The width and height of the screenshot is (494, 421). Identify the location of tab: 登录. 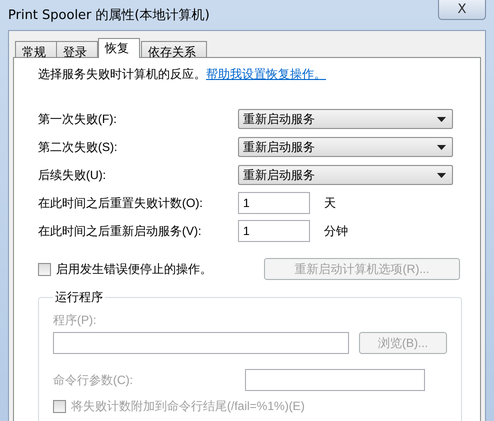
(77, 49).